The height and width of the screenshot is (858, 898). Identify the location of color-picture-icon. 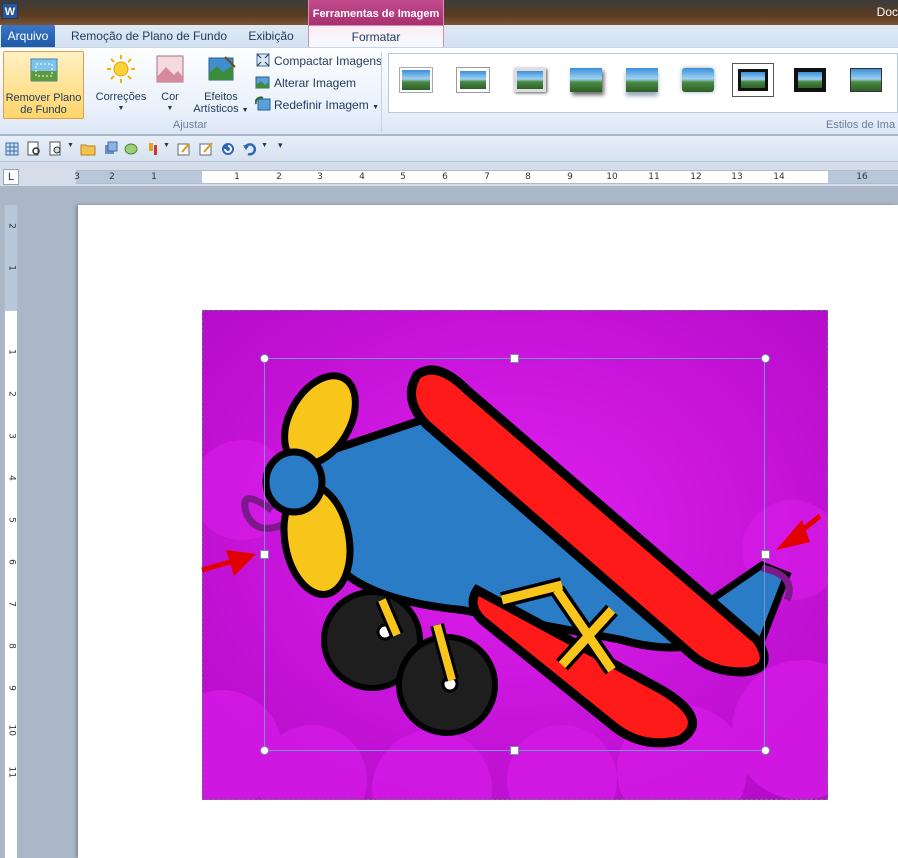
(170, 69).